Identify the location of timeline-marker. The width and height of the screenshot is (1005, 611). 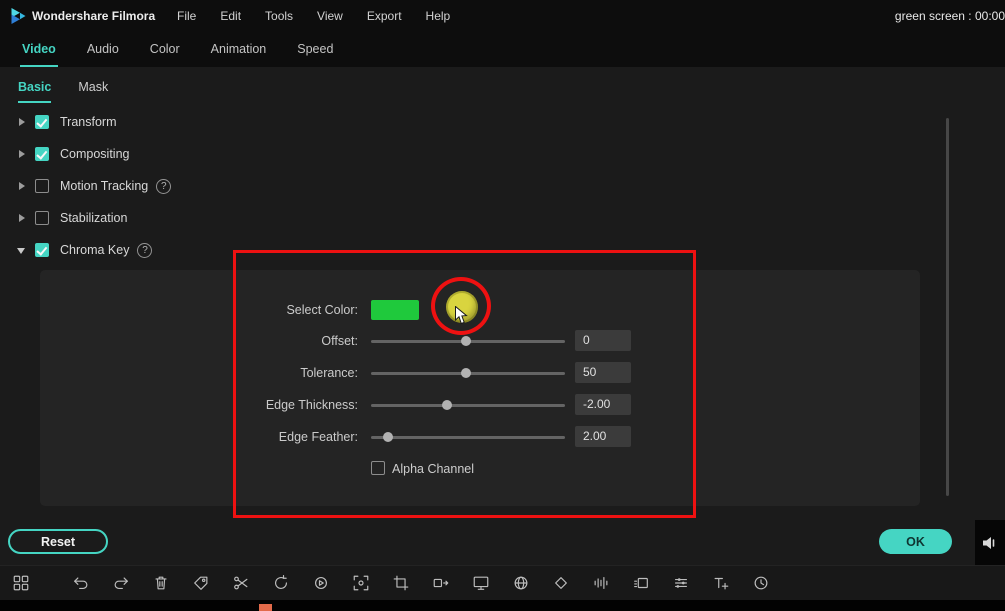
(265, 607).